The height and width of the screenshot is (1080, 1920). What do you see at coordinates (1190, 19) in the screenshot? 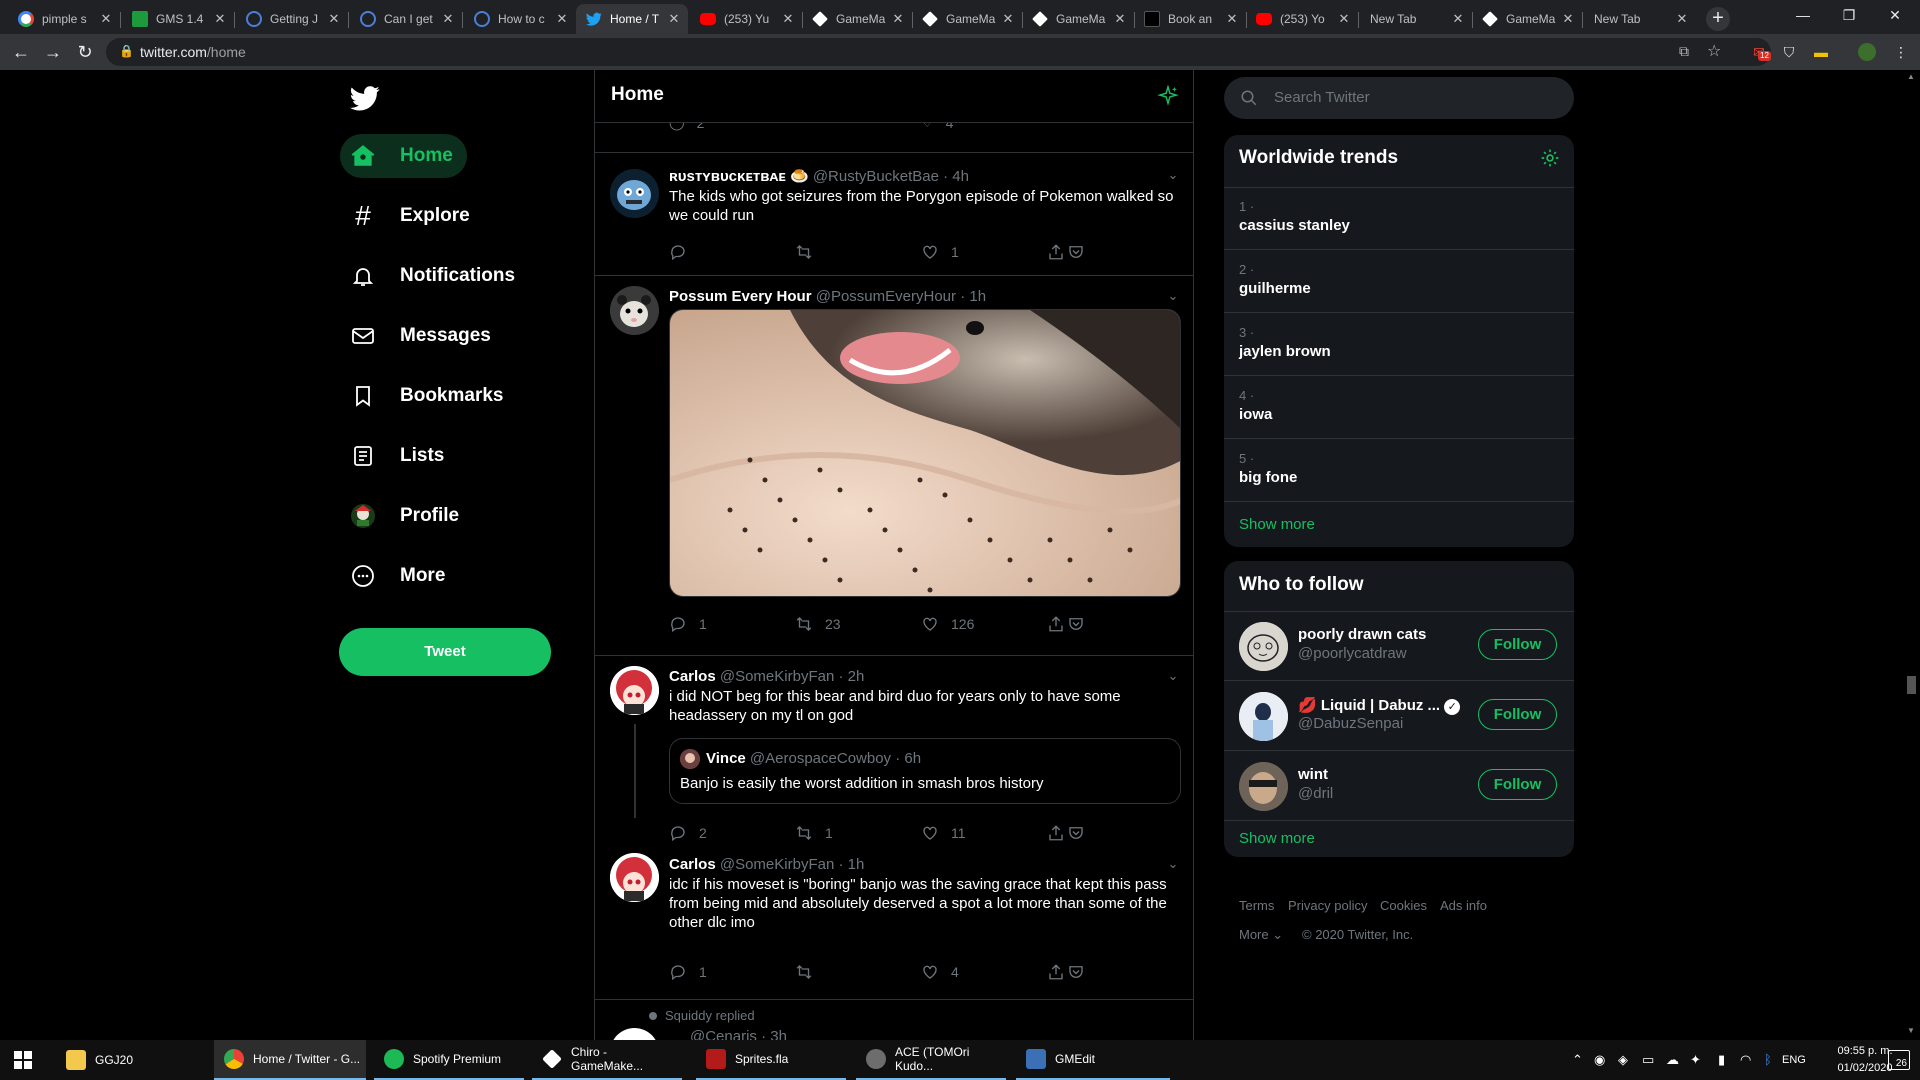
I see `browser-tab: Book an ✕` at bounding box center [1190, 19].